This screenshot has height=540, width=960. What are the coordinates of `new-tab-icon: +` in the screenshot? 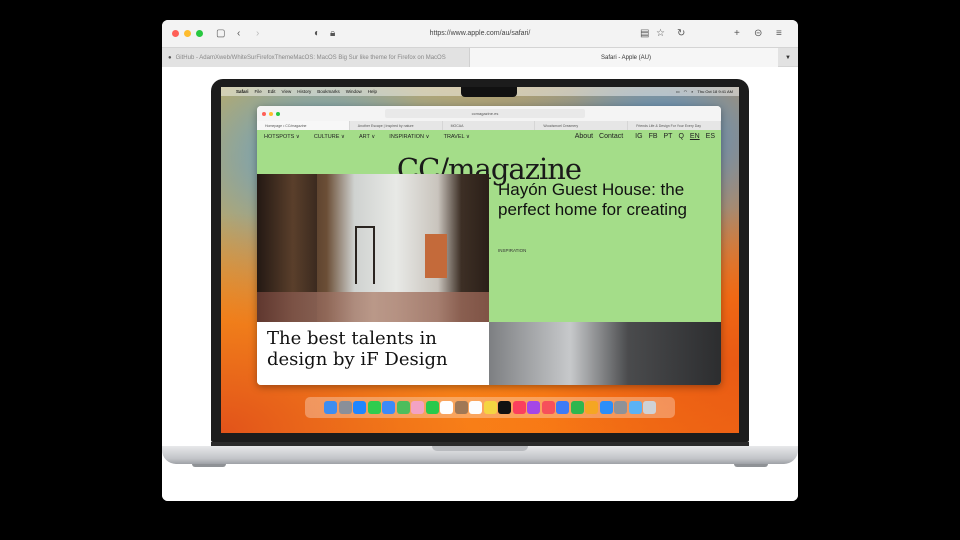 It's located at (737, 33).